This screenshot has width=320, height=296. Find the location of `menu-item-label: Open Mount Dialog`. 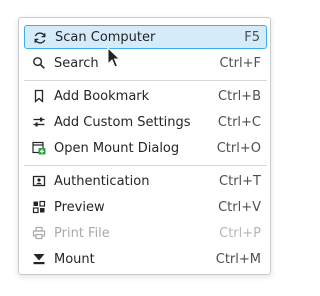

menu-item-label: Open Mount Dialog is located at coordinates (117, 148).